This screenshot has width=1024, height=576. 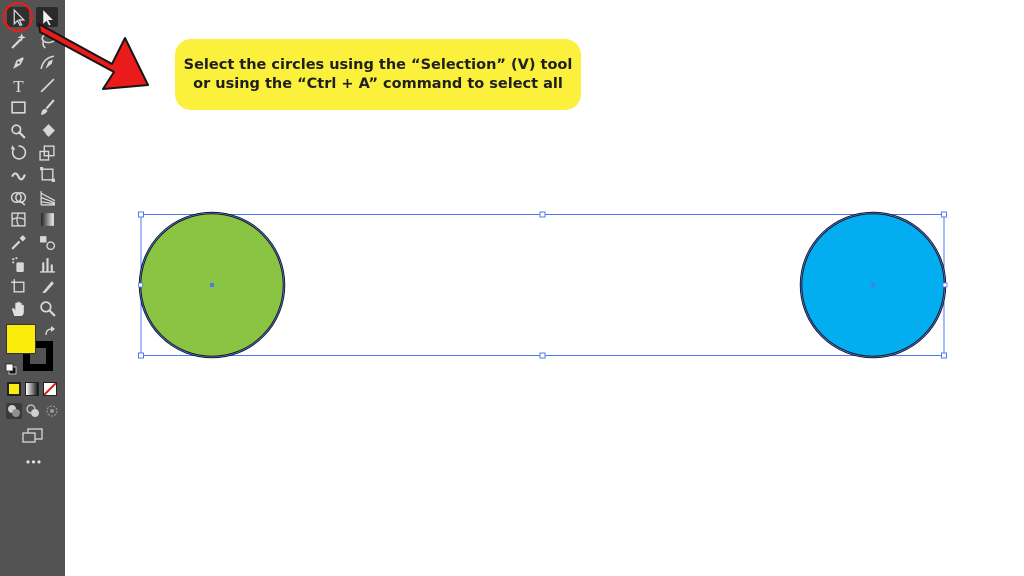 What do you see at coordinates (11, 367) in the screenshot?
I see `default-colors-icon` at bounding box center [11, 367].